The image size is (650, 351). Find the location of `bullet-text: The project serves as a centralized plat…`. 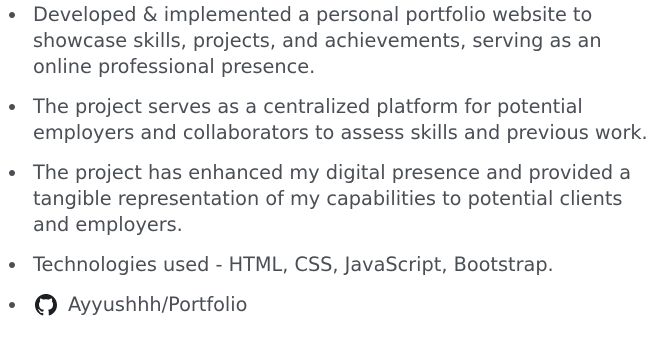

bullet-text: The project serves as a centralized plat… is located at coordinates (340, 119).